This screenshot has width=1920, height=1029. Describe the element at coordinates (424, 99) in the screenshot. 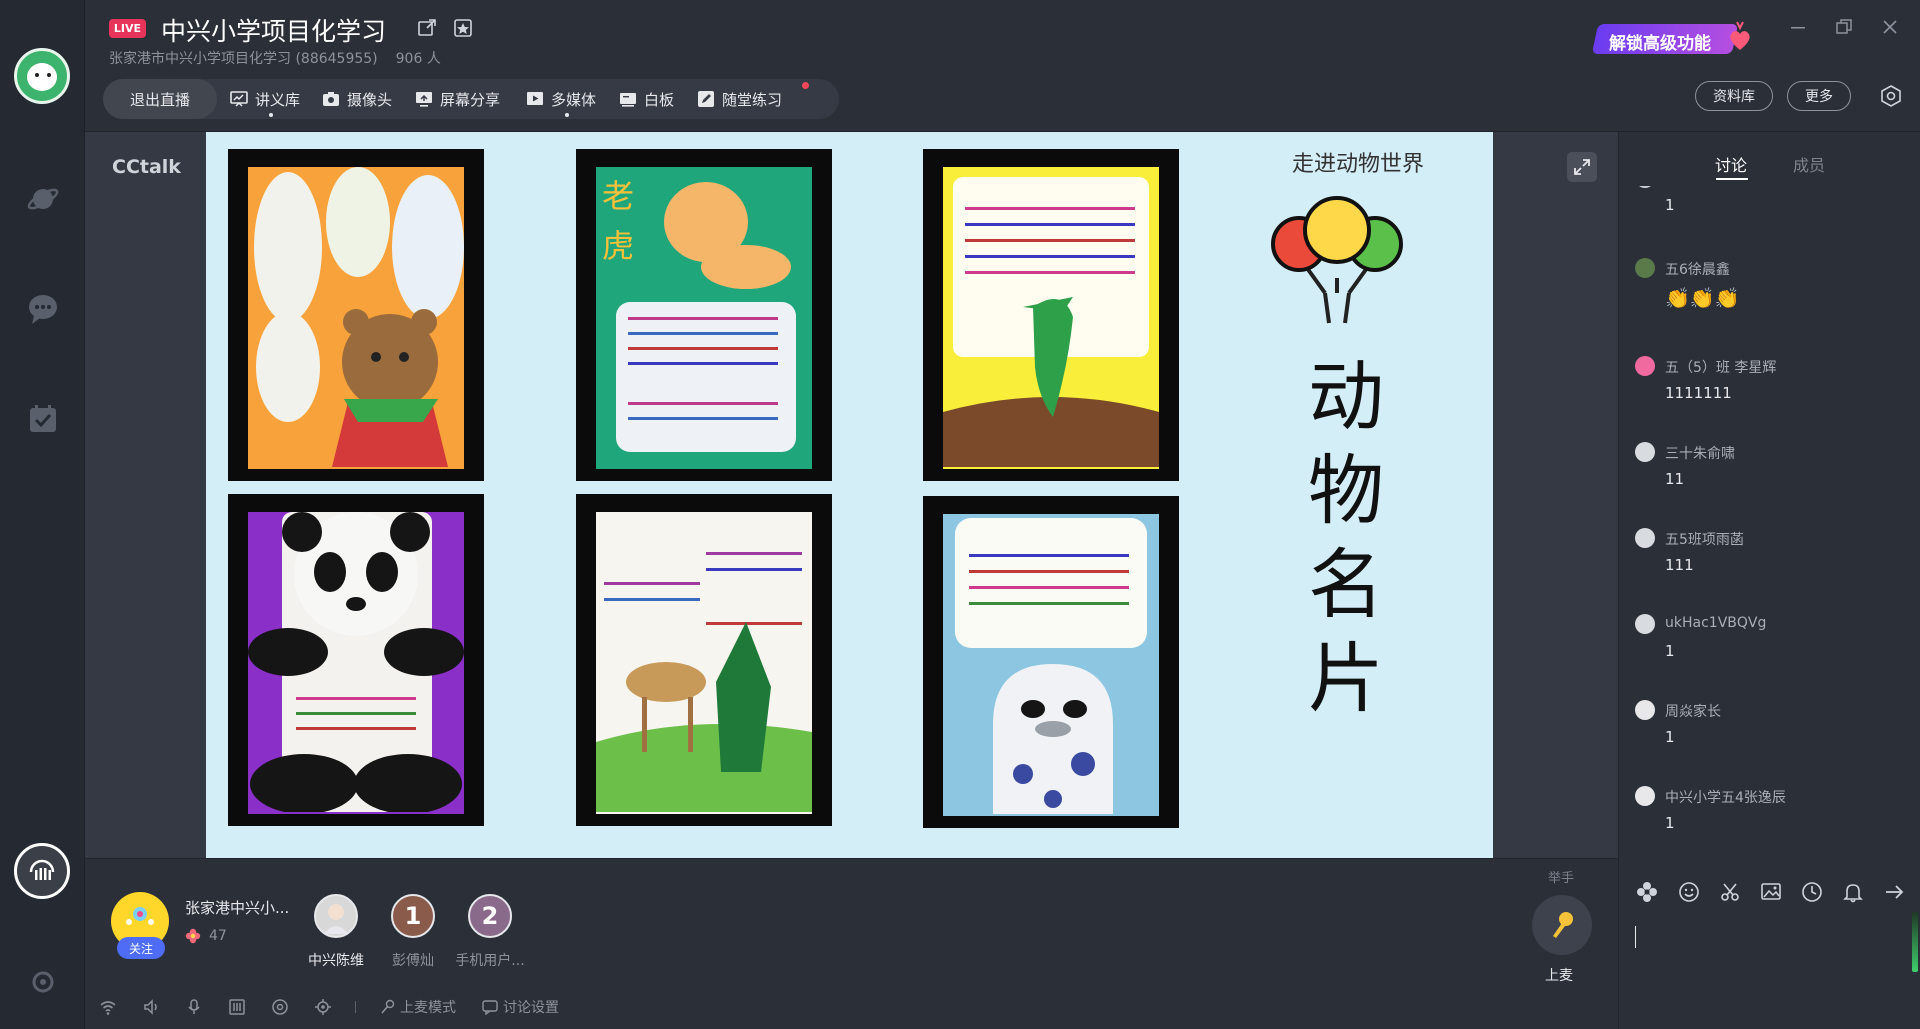

I see `screen-share-icon` at that location.